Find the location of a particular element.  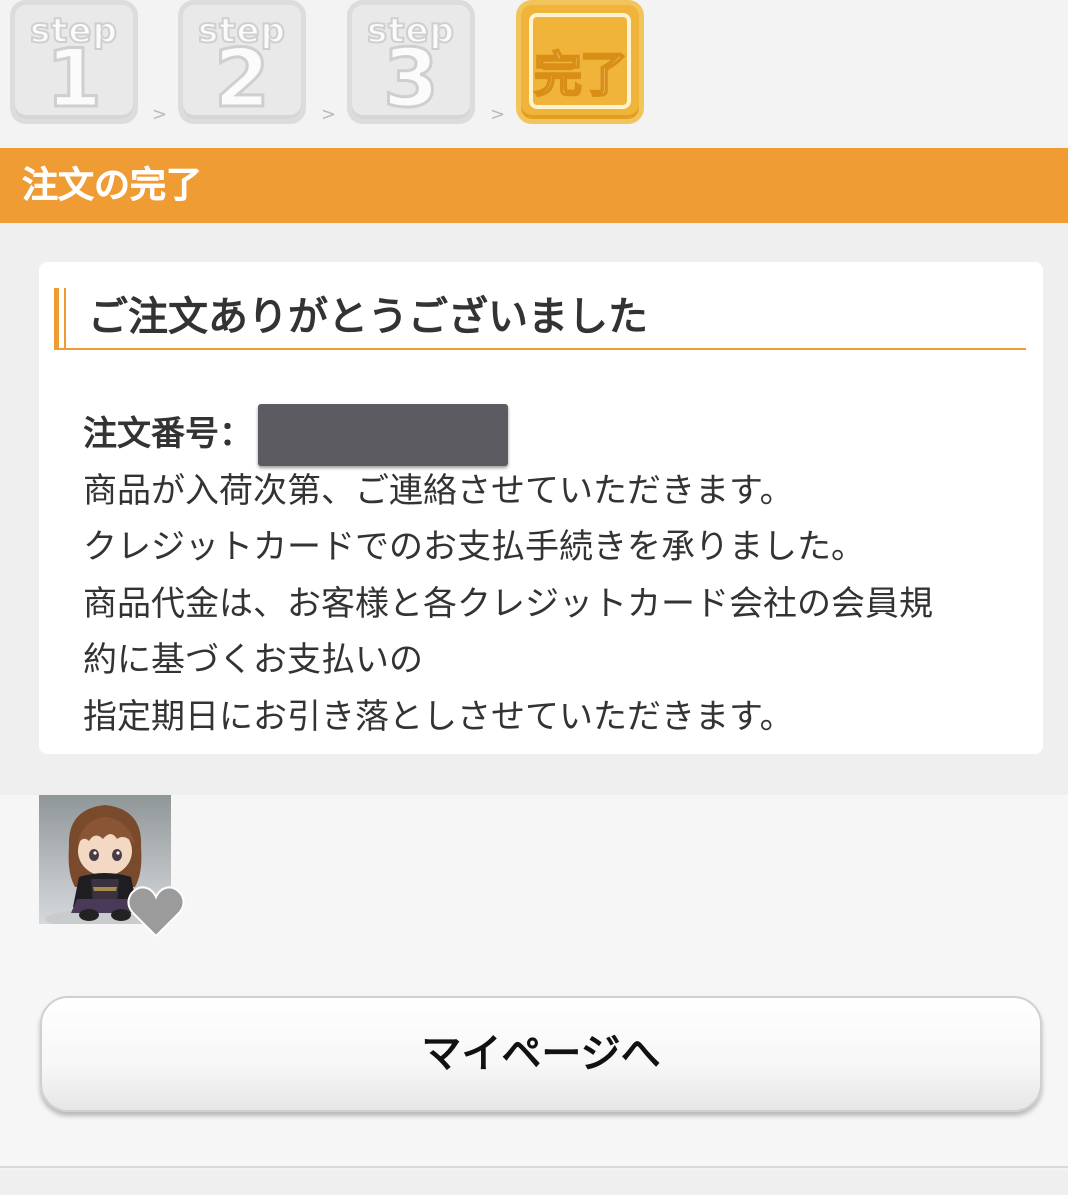

page-title: 注文の完了 is located at coordinates (534, 185).